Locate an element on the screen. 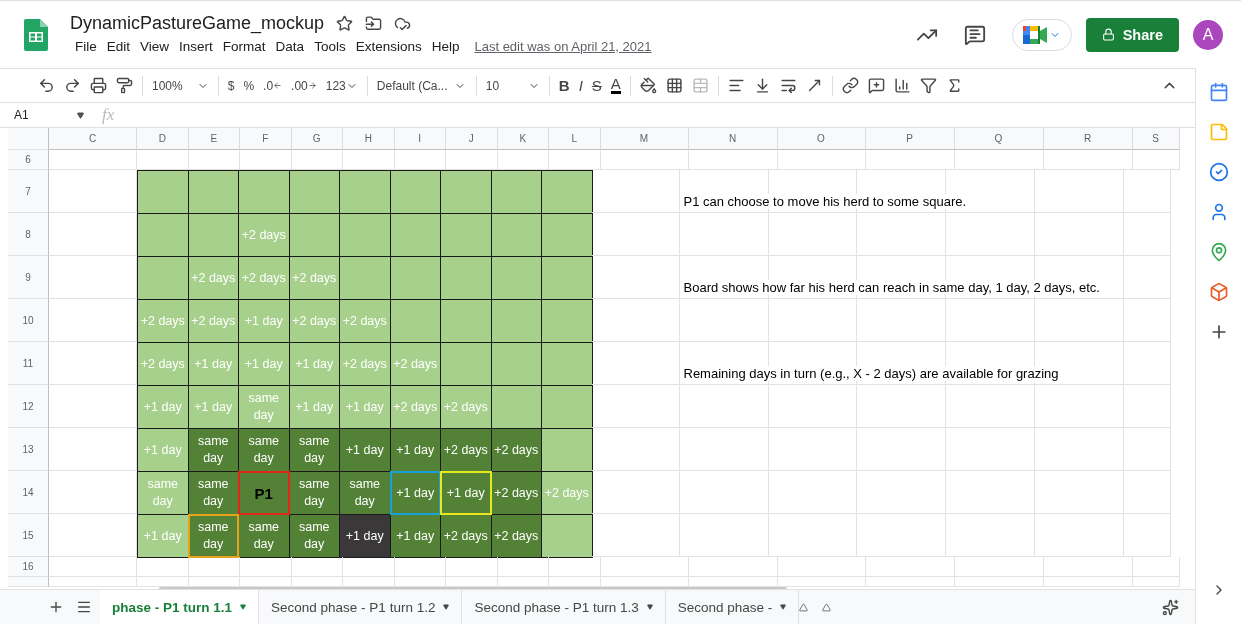  column-header: F is located at coordinates (266, 139).